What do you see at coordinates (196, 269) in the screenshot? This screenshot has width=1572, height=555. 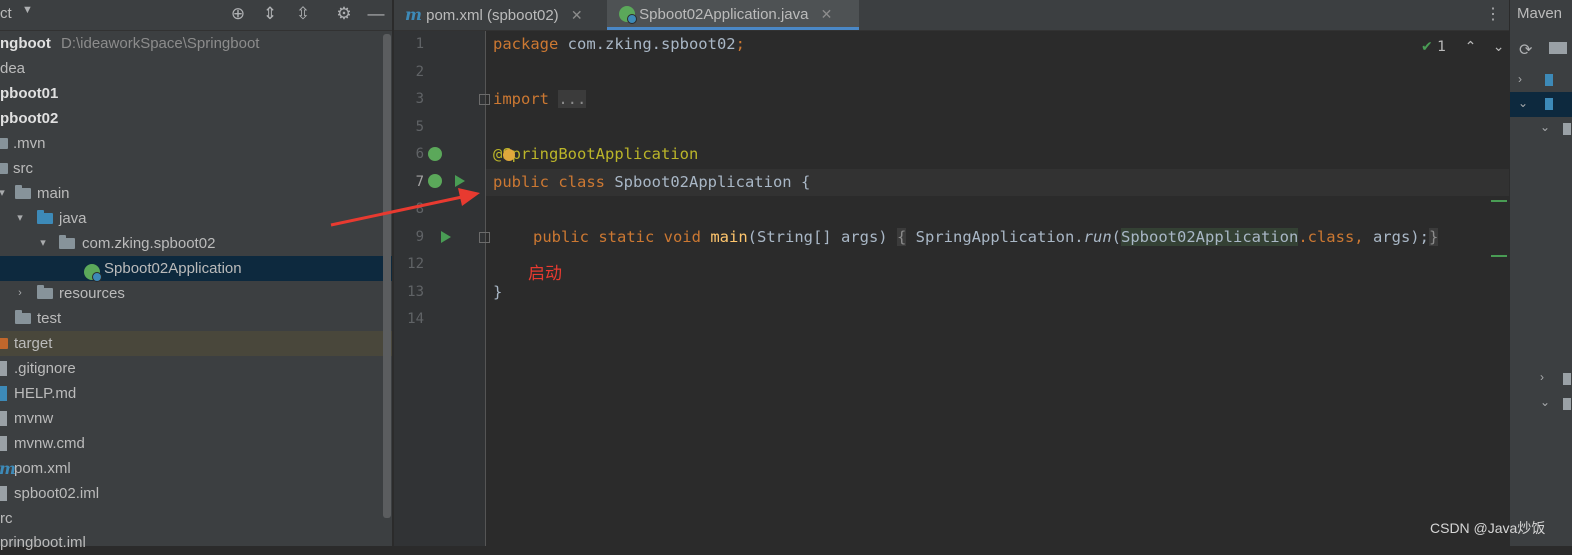 I see `tree-item-spboot02application: Spboot02Application` at bounding box center [196, 269].